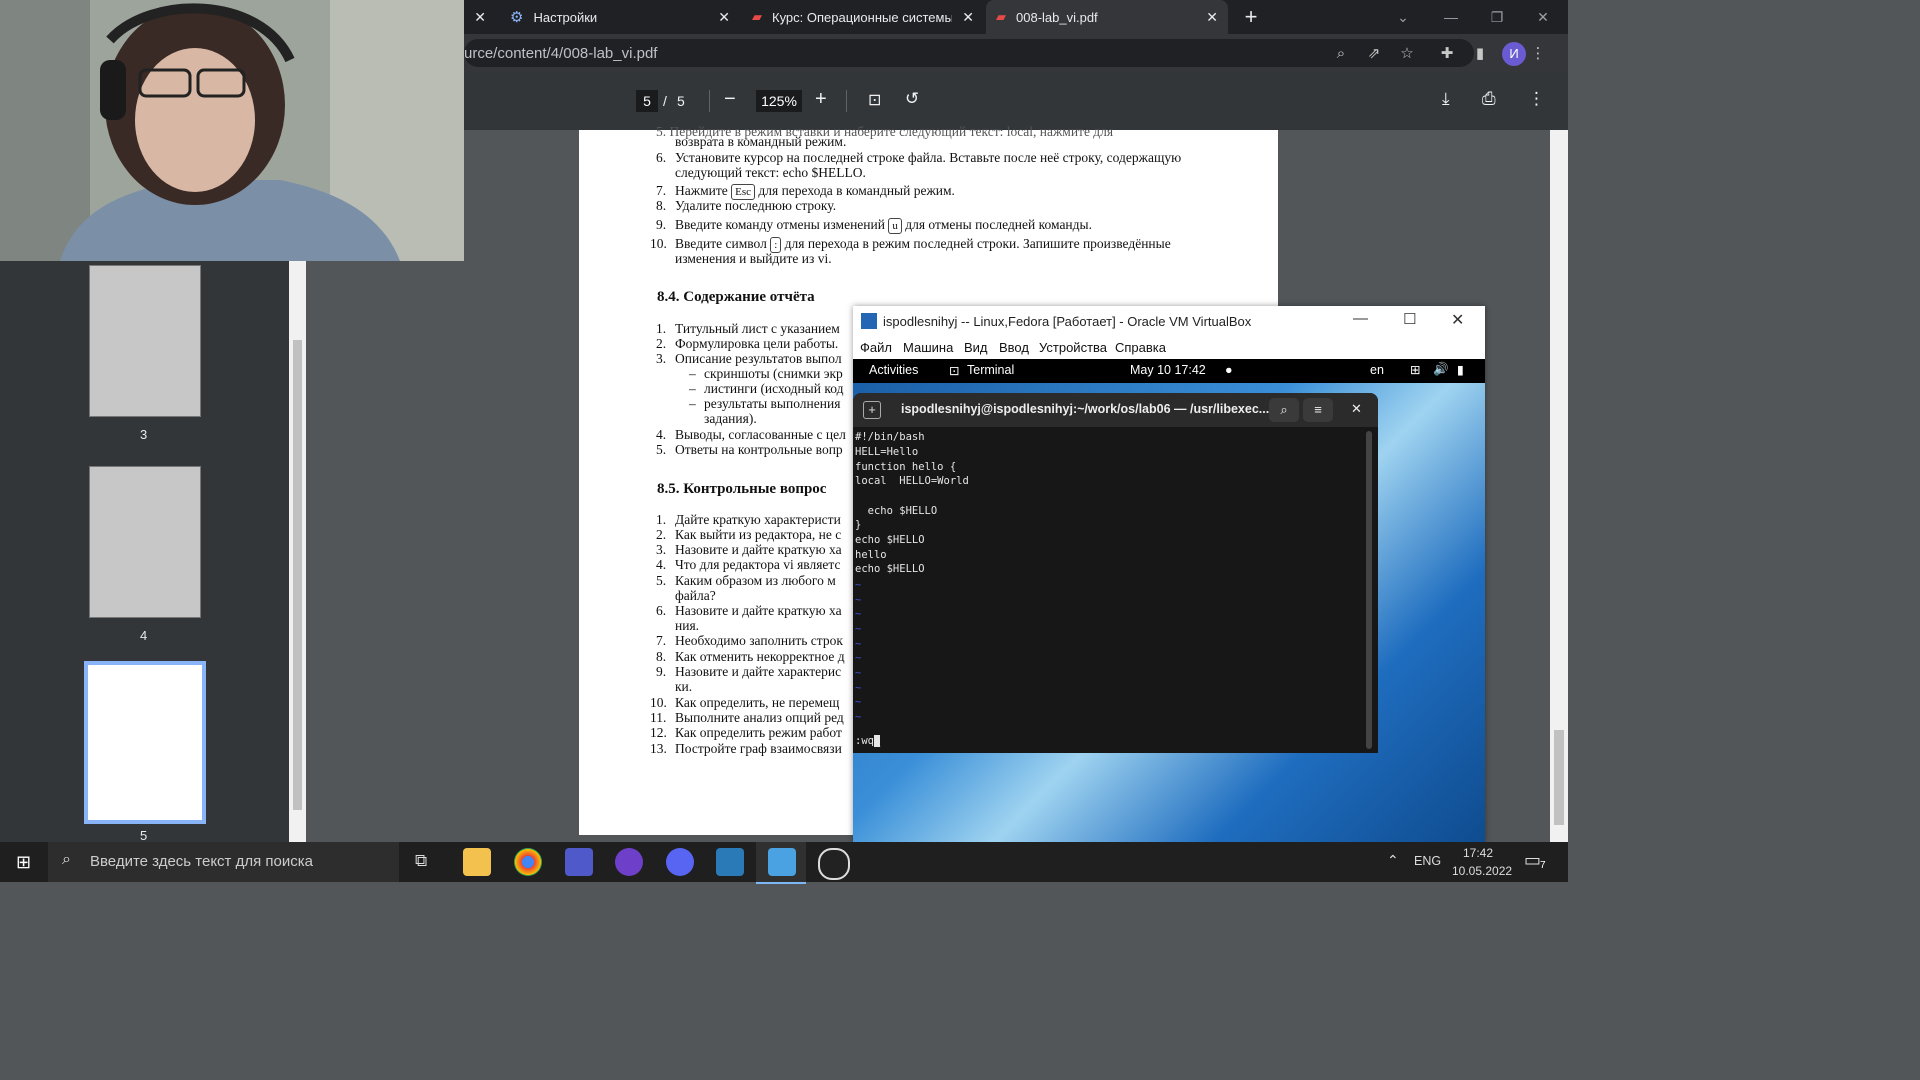  Describe the element at coordinates (758, 519) in the screenshot. I see `list-item: Дайте краткую характеристи` at that location.